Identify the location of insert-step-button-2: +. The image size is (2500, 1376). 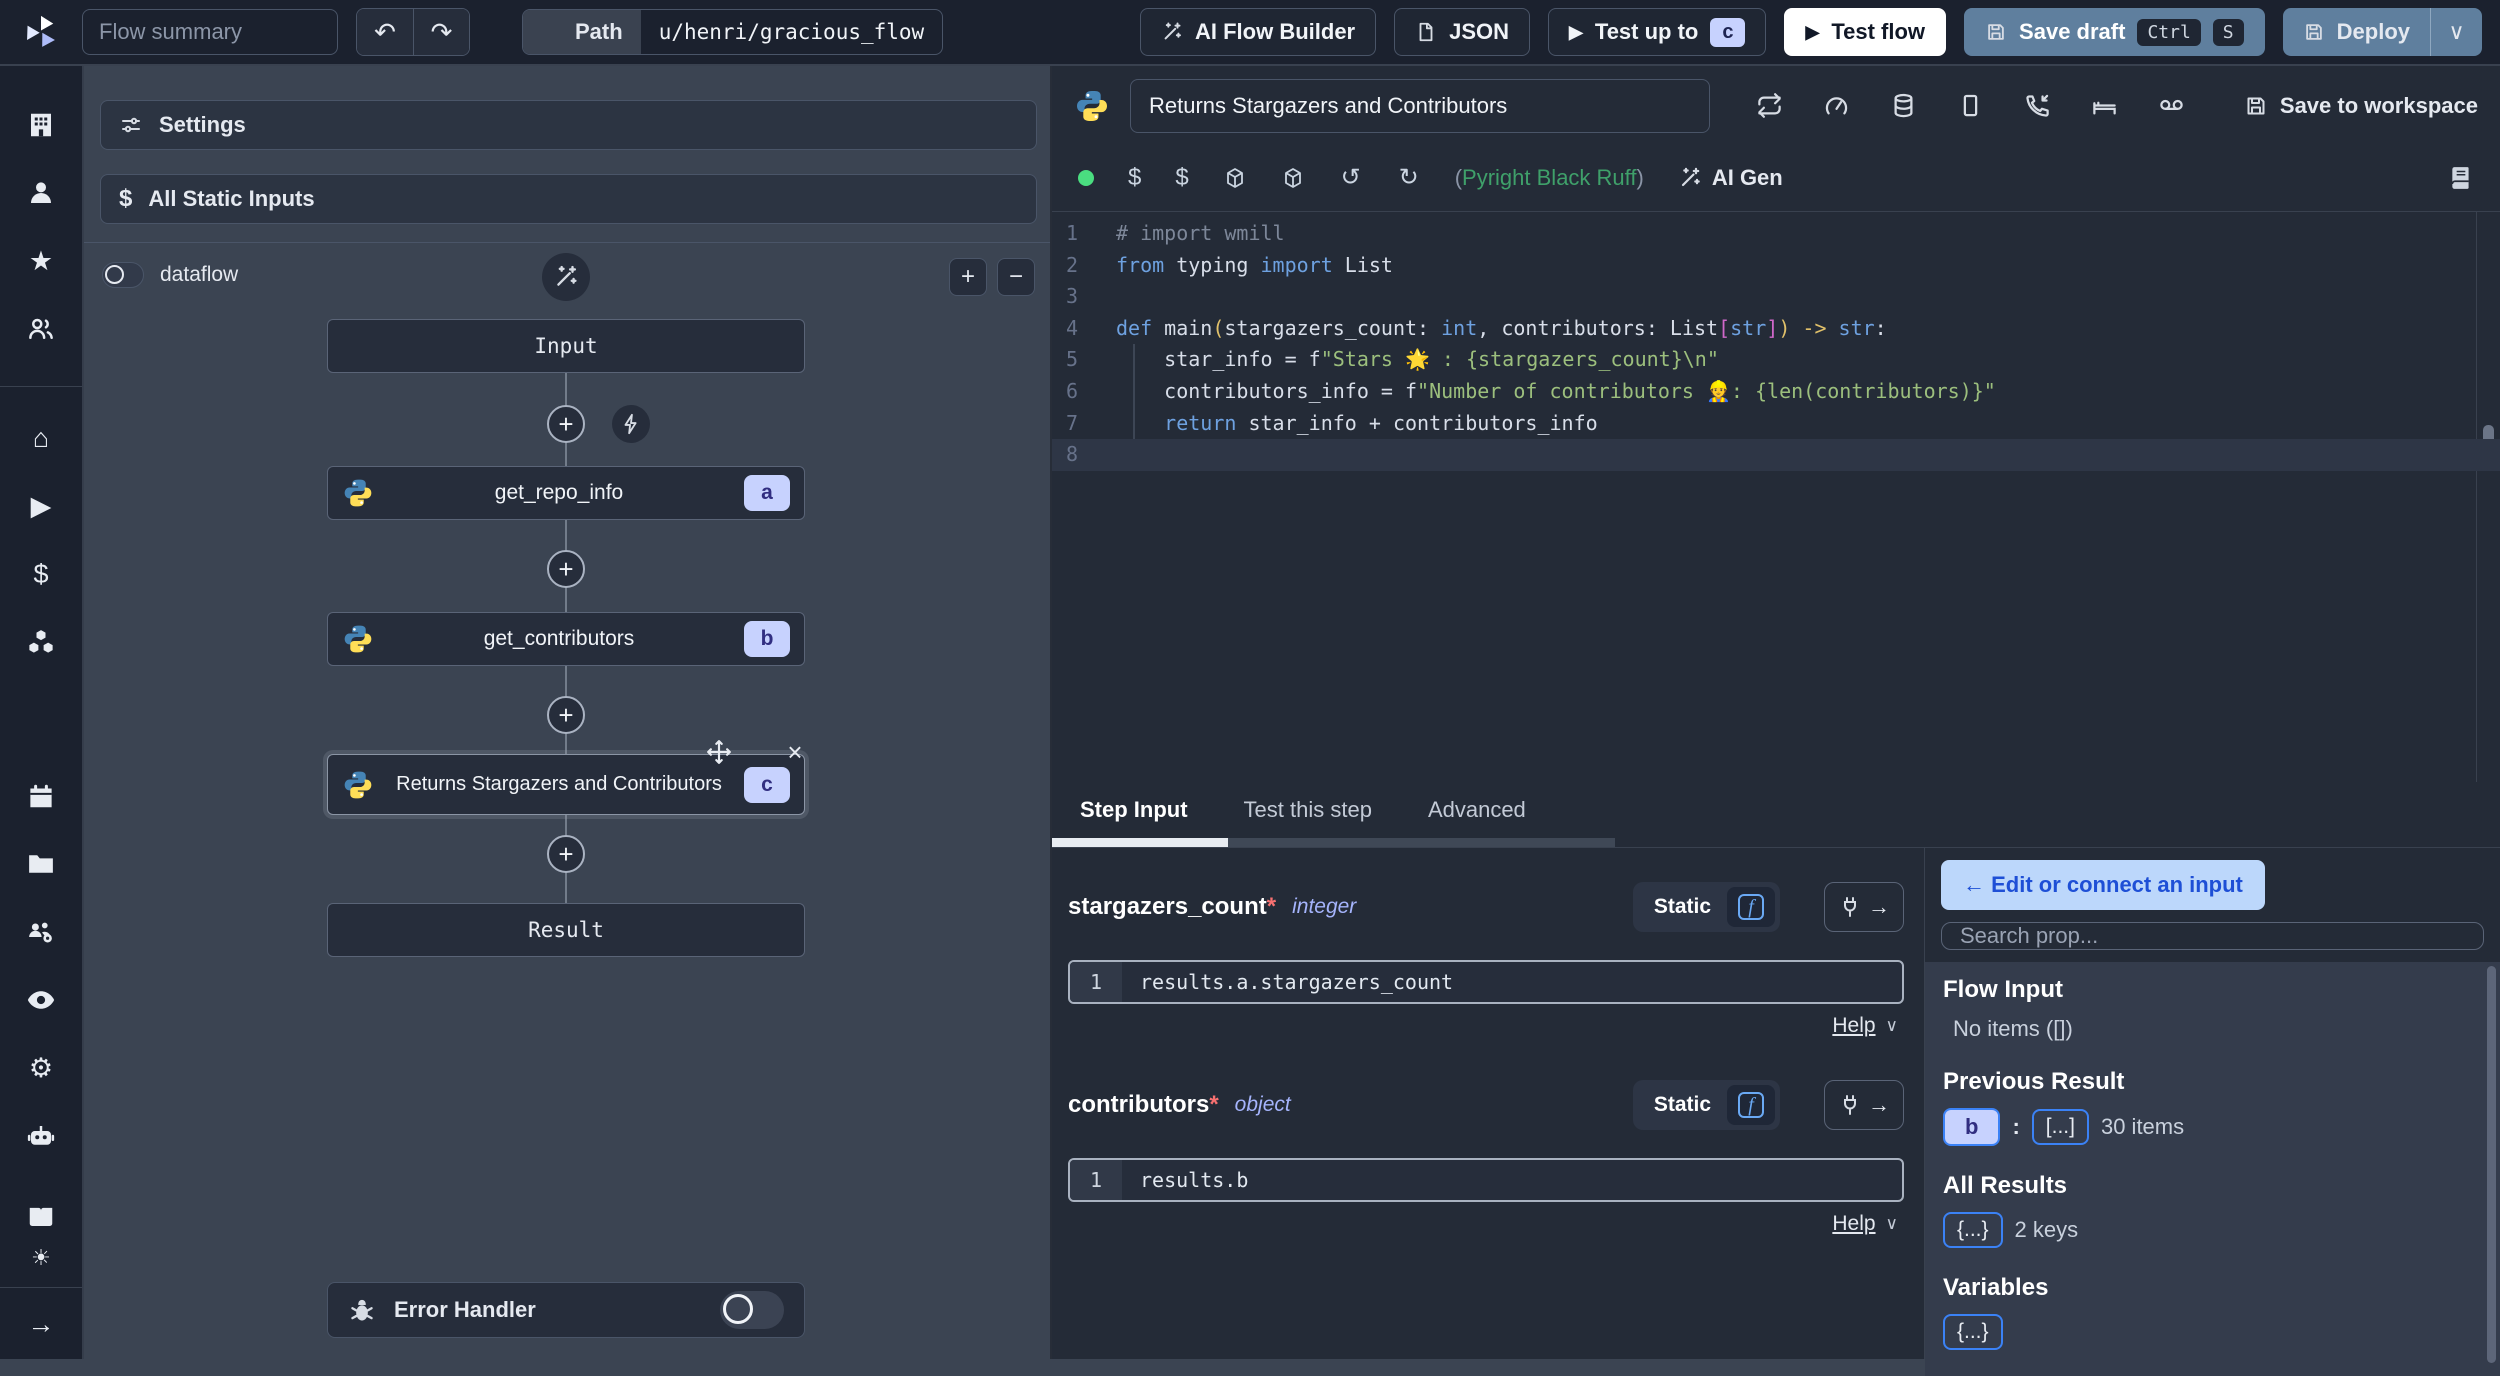
(566, 569).